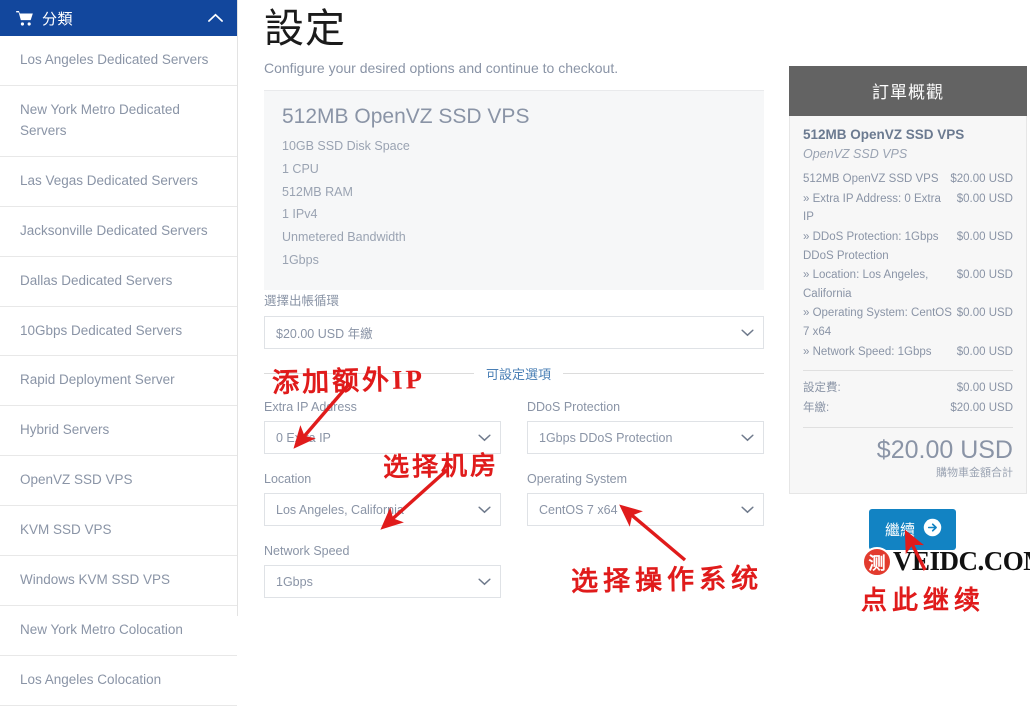 The width and height of the screenshot is (1030, 706). I want to click on summary-line-item: » Network Speed: 1Gbps $0.00 USD, so click(908, 352).